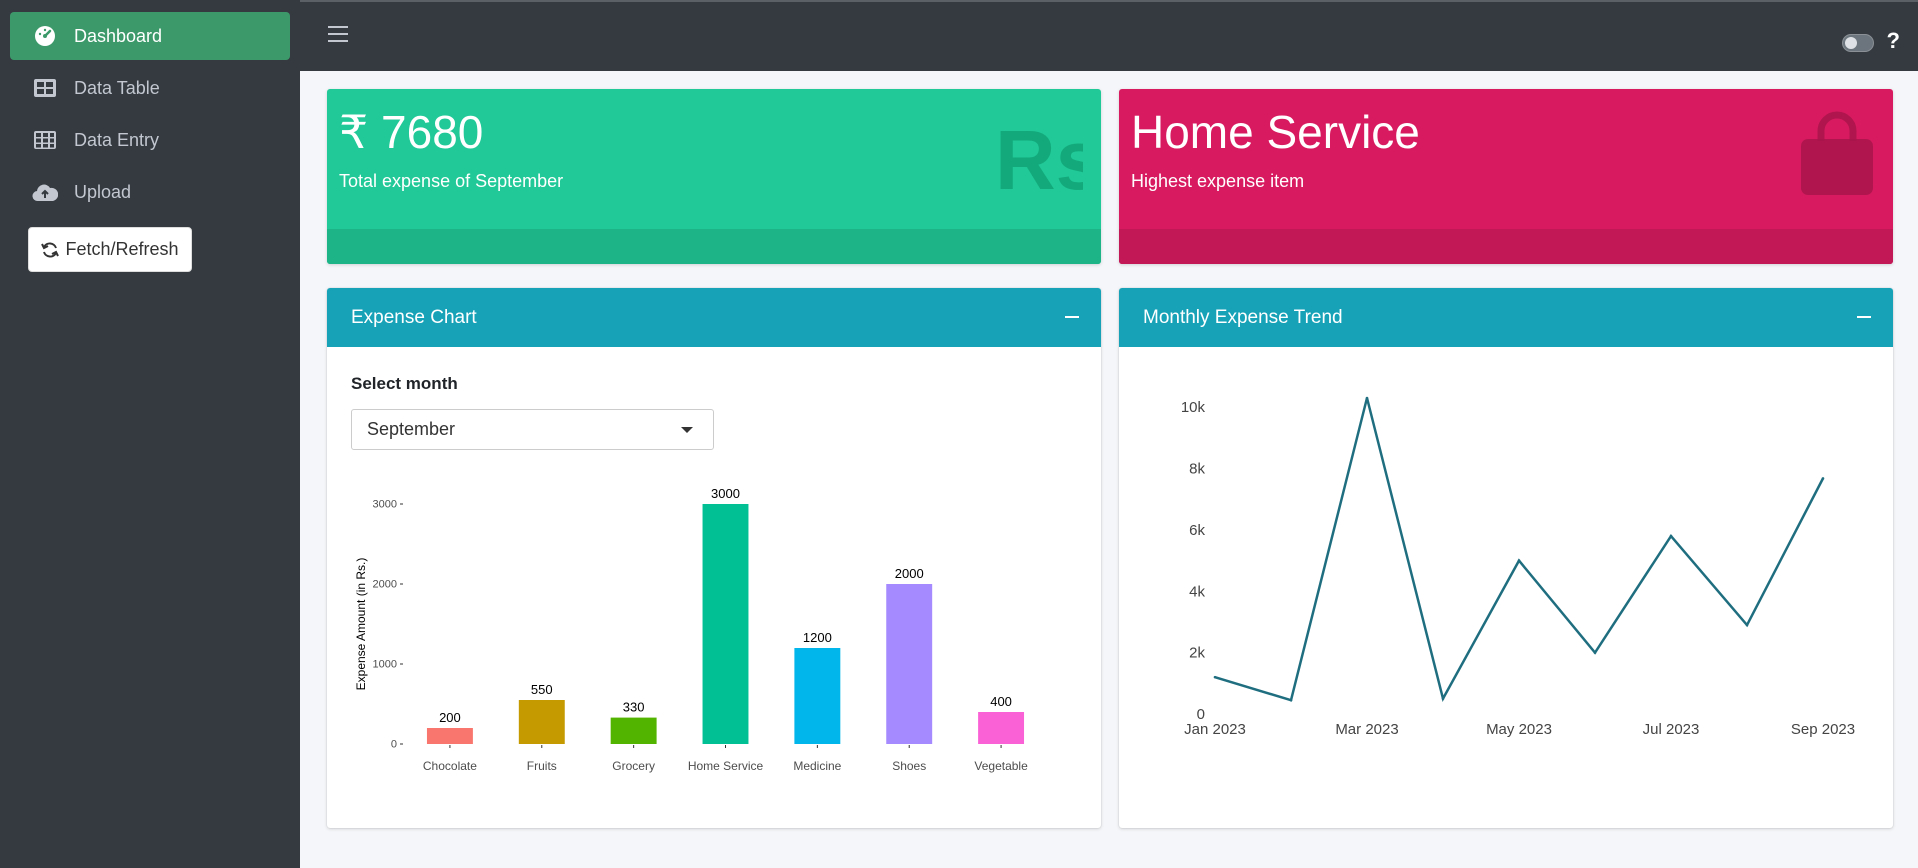 The width and height of the screenshot is (1918, 868). Describe the element at coordinates (45, 88) in the screenshot. I see `table-icon` at that location.